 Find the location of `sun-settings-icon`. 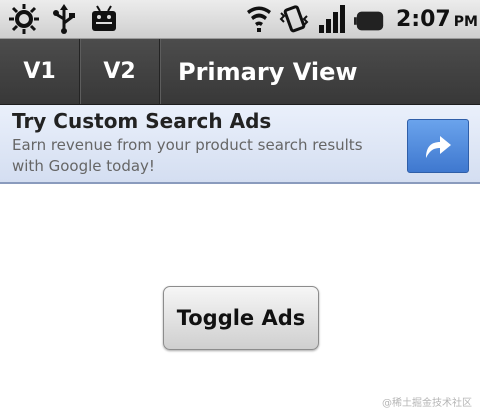

sun-settings-icon is located at coordinates (24, 19).